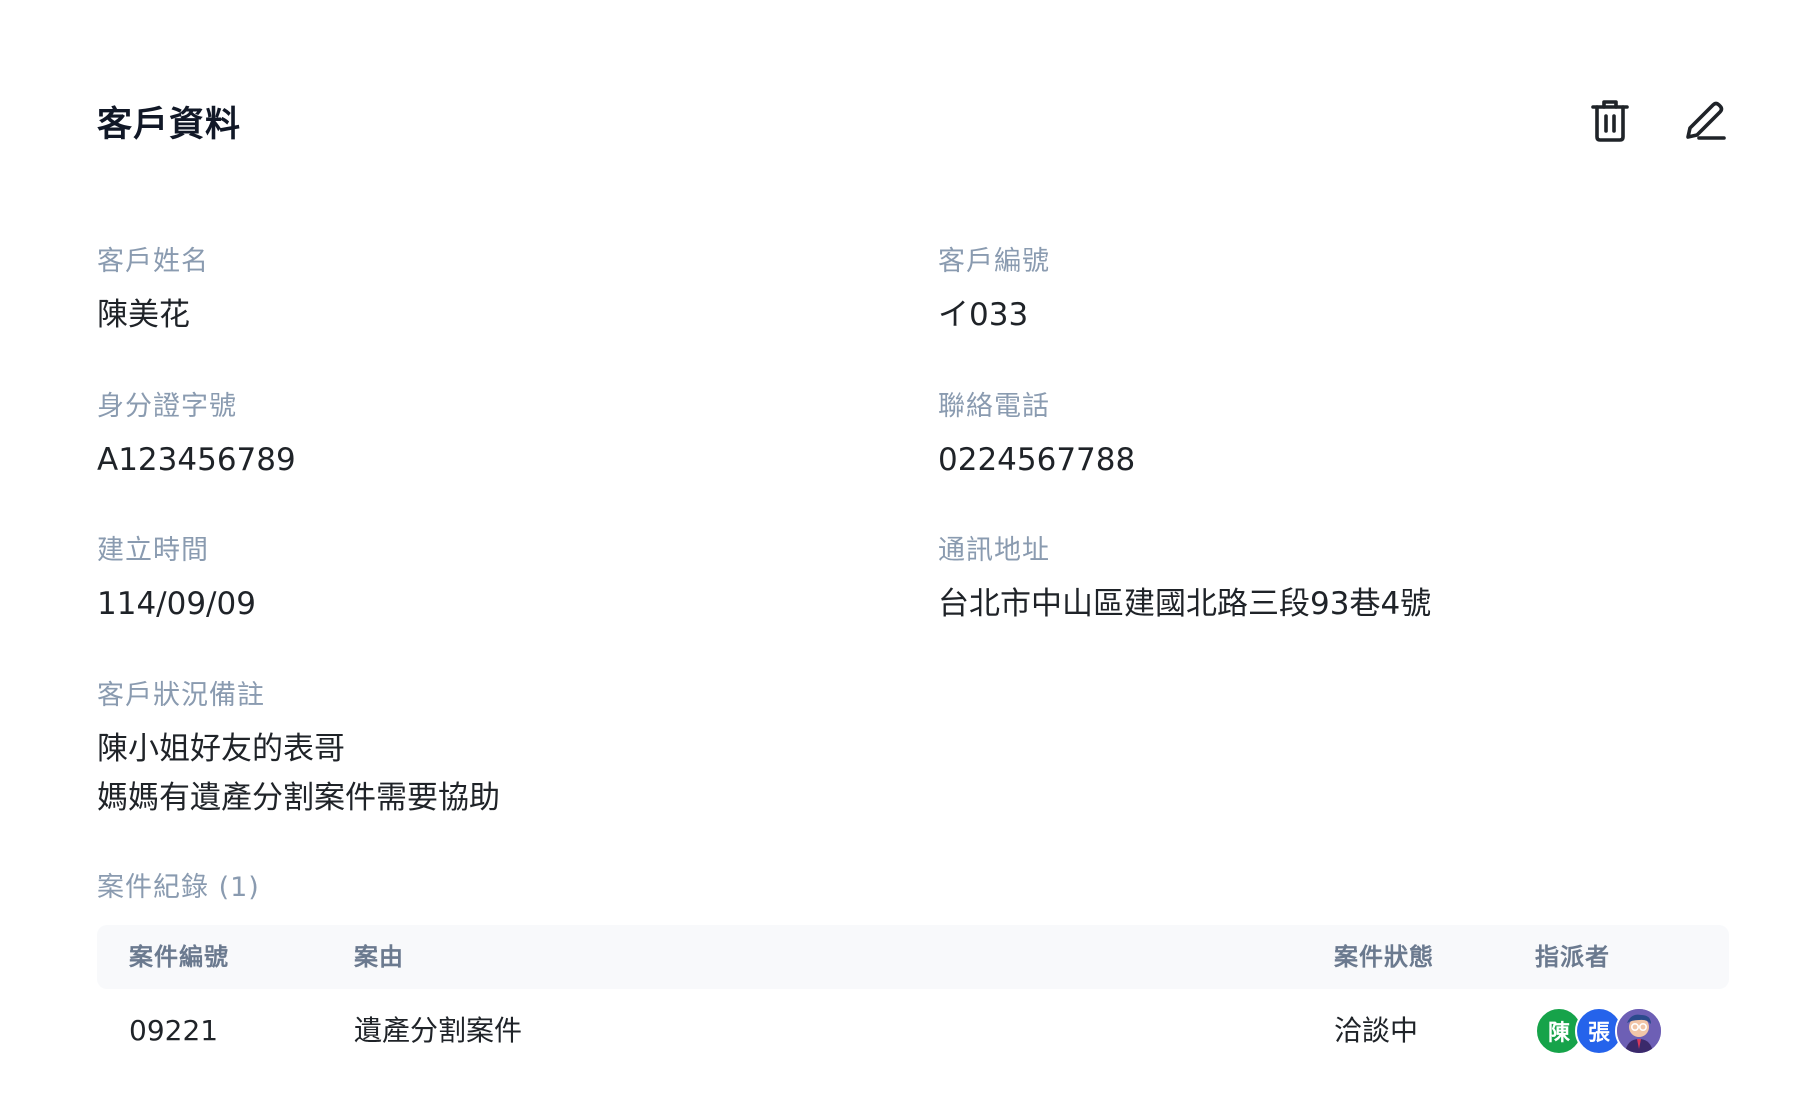 The height and width of the screenshot is (1112, 1816). What do you see at coordinates (153, 550) in the screenshot?
I see `field-label: 建立時間` at bounding box center [153, 550].